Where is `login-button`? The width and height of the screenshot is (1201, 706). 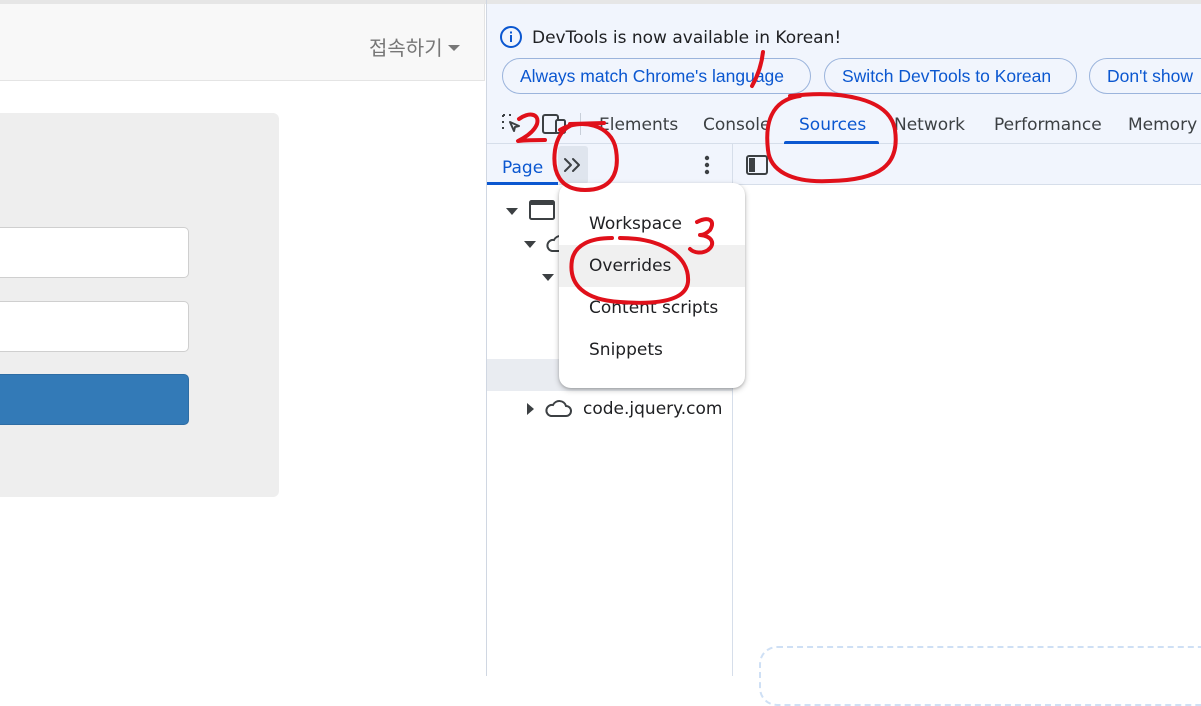
login-button is located at coordinates (94, 399).